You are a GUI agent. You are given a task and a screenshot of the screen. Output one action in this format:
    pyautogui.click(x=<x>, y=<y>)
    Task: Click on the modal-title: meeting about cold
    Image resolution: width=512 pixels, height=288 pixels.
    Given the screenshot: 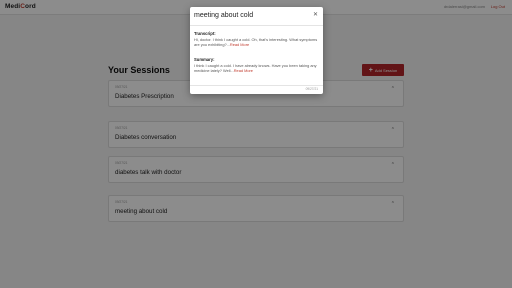 What is the action you would take?
    pyautogui.click(x=224, y=15)
    